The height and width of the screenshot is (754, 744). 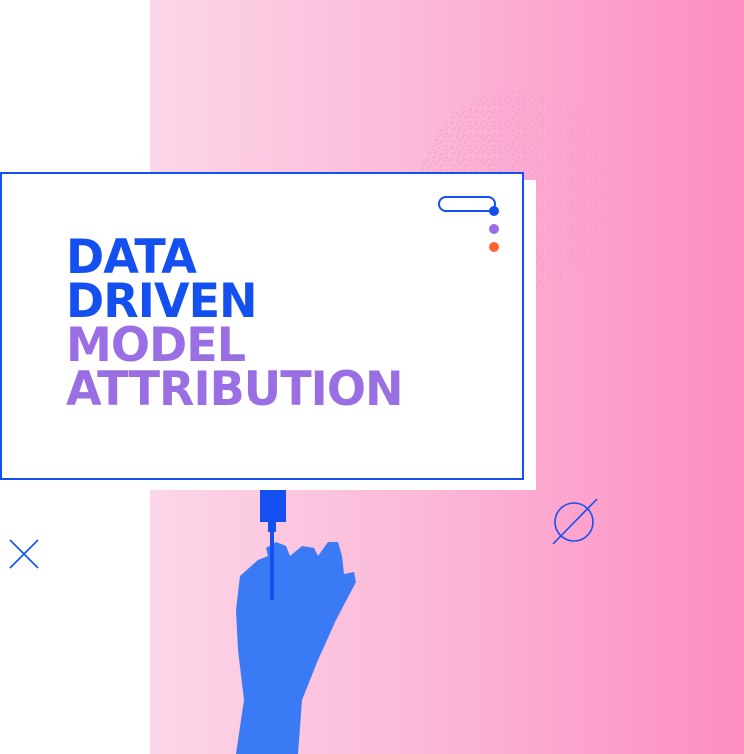 I want to click on empty-set-icon, so click(x=575, y=521).